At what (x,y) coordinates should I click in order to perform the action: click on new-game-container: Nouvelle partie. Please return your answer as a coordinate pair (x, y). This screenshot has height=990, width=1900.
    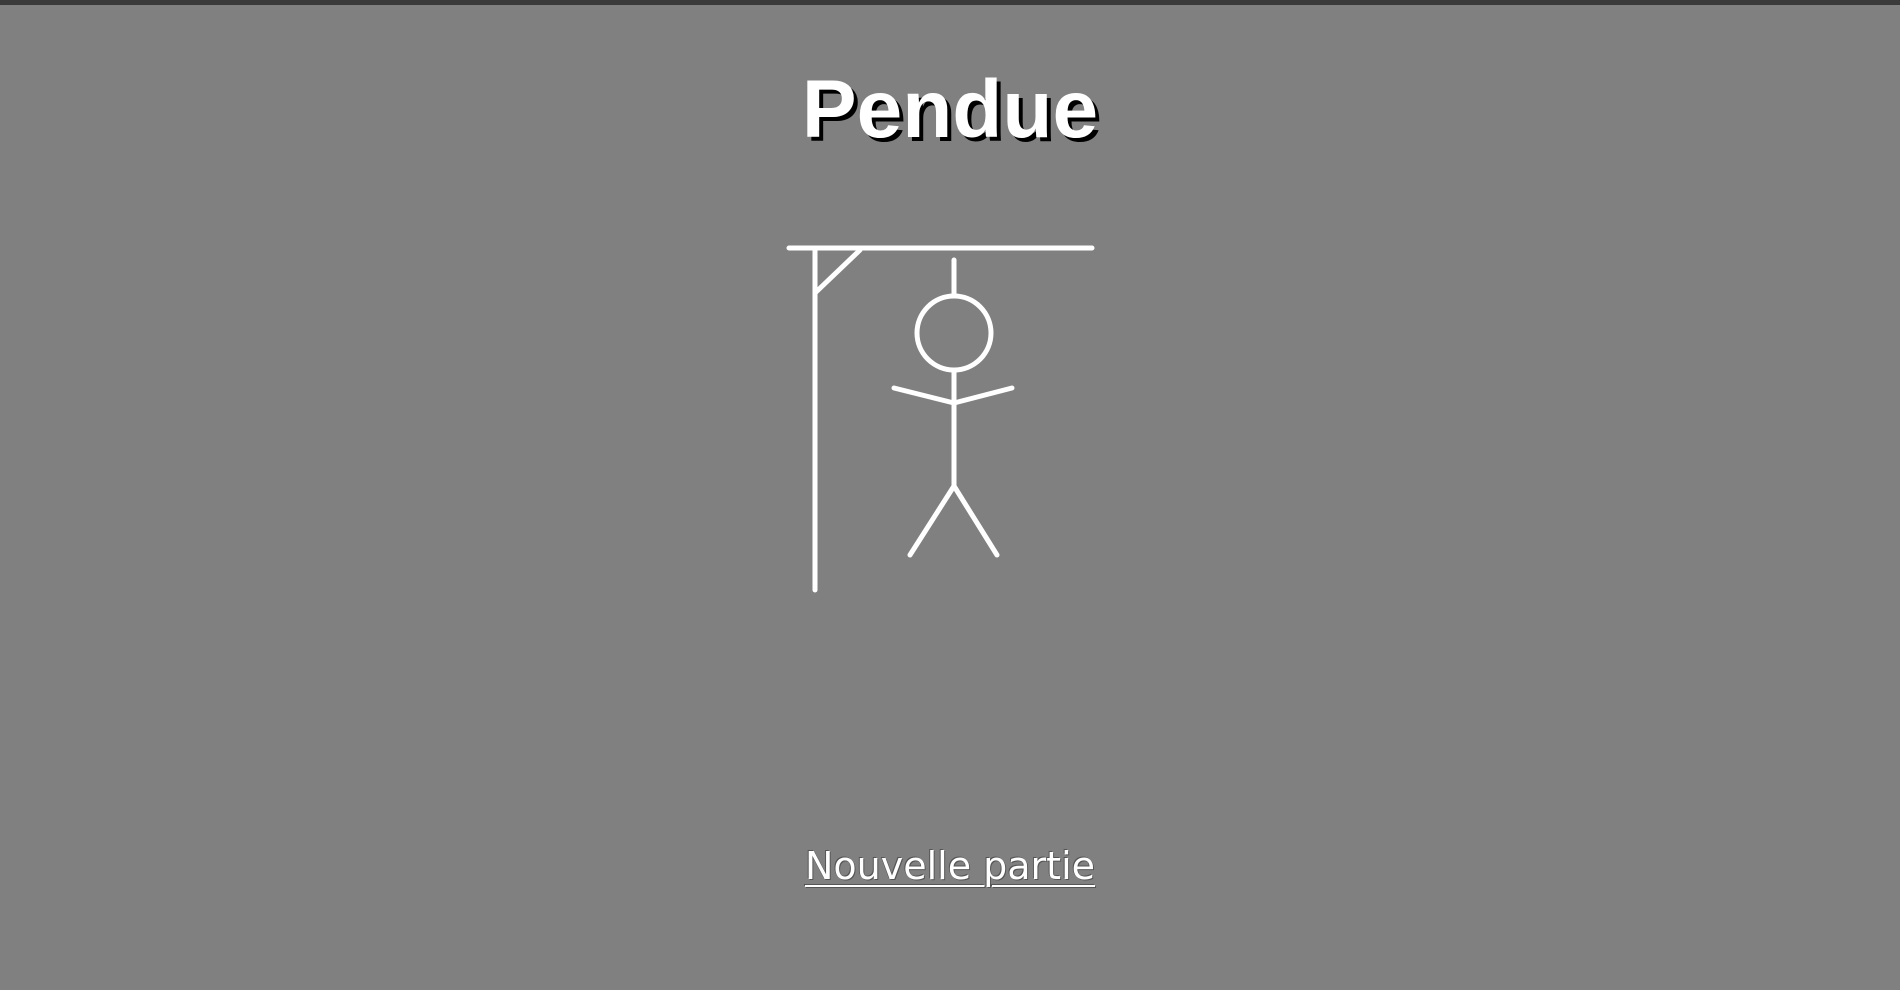
    Looking at the image, I should click on (950, 866).